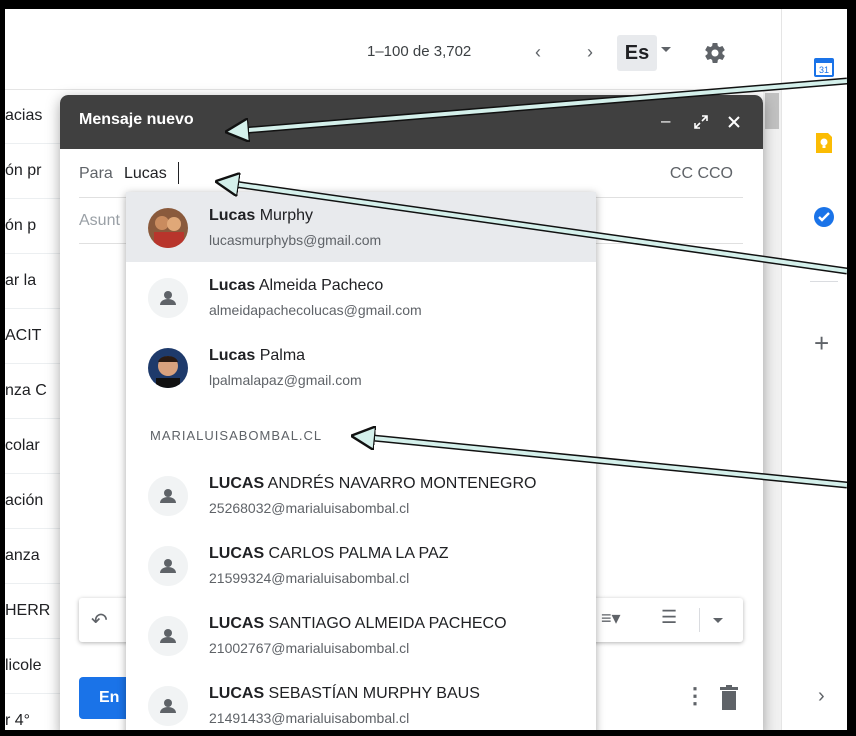  What do you see at coordinates (34, 446) in the screenshot?
I see `list-item: colar` at bounding box center [34, 446].